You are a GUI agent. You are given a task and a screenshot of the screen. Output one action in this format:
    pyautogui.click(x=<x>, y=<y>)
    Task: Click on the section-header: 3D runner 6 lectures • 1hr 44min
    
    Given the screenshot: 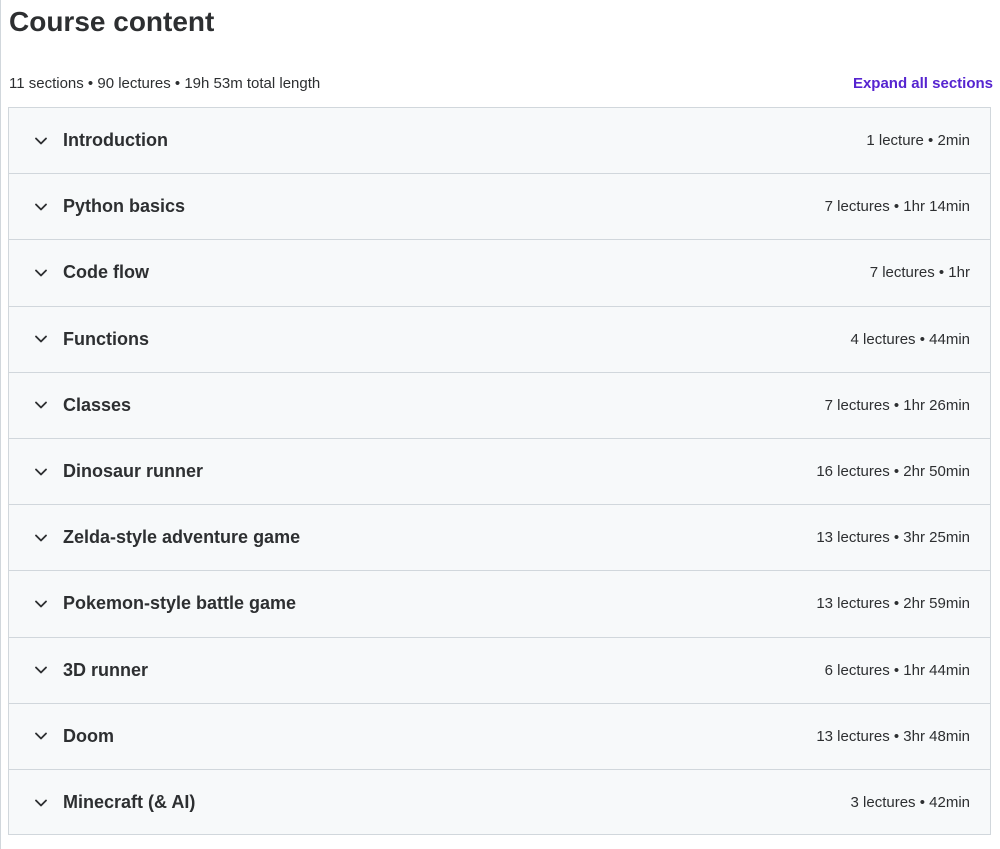 What is the action you would take?
    pyautogui.click(x=499, y=671)
    